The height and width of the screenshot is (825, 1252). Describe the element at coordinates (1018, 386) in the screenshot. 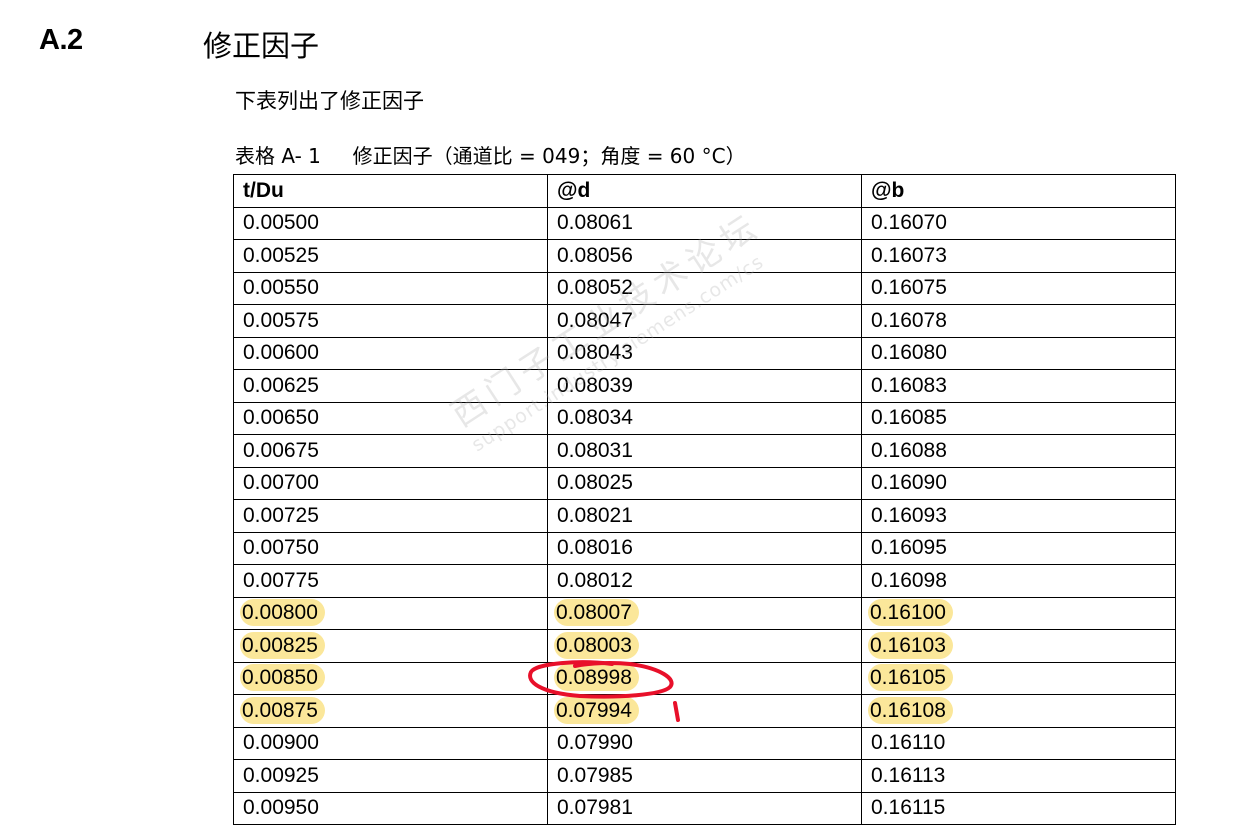

I see `cell-at-b: 0.16083` at that location.